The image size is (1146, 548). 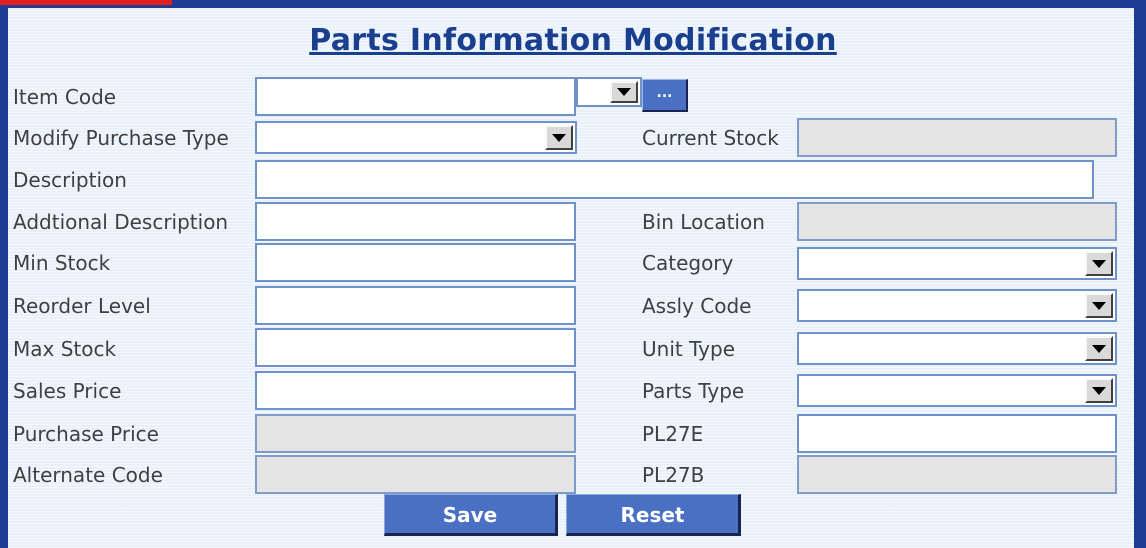 What do you see at coordinates (86, 2) in the screenshot?
I see `top-accent-line` at bounding box center [86, 2].